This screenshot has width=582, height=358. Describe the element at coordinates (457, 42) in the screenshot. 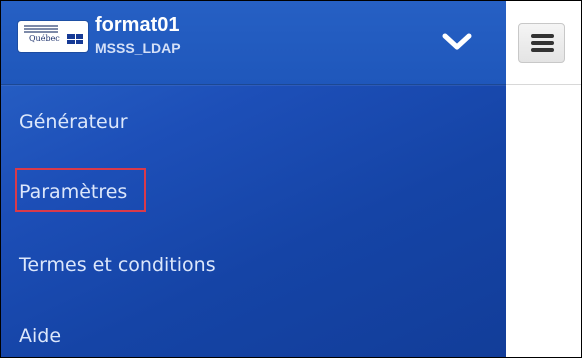

I see `chevron-down-icon` at that location.